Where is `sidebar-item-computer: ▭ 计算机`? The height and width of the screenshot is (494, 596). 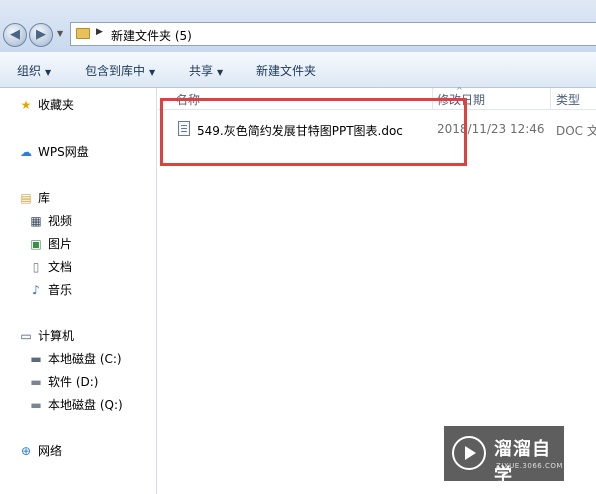 sidebar-item-computer: ▭ 计算机 is located at coordinates (46, 337).